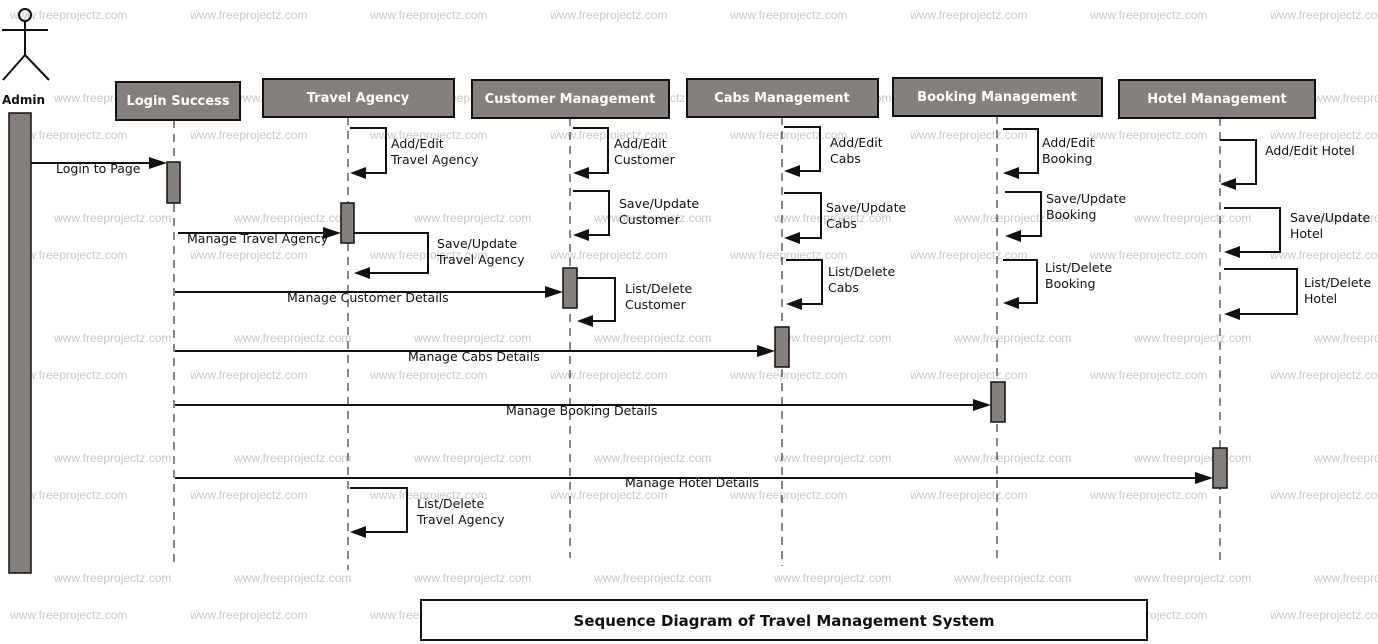 The height and width of the screenshot is (644, 1378). Describe the element at coordinates (840, 284) in the screenshot. I see `self-message-cabs-3: List/DeleteCabs` at that location.